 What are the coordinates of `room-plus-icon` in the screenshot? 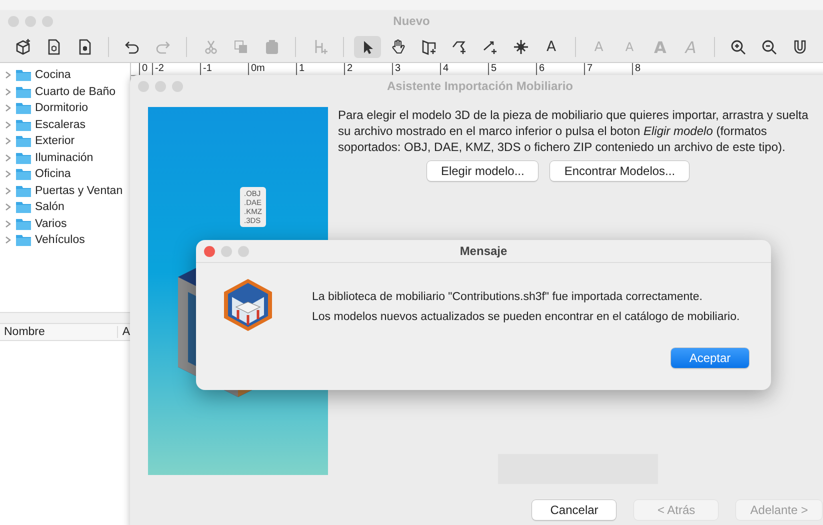 It's located at (429, 47).